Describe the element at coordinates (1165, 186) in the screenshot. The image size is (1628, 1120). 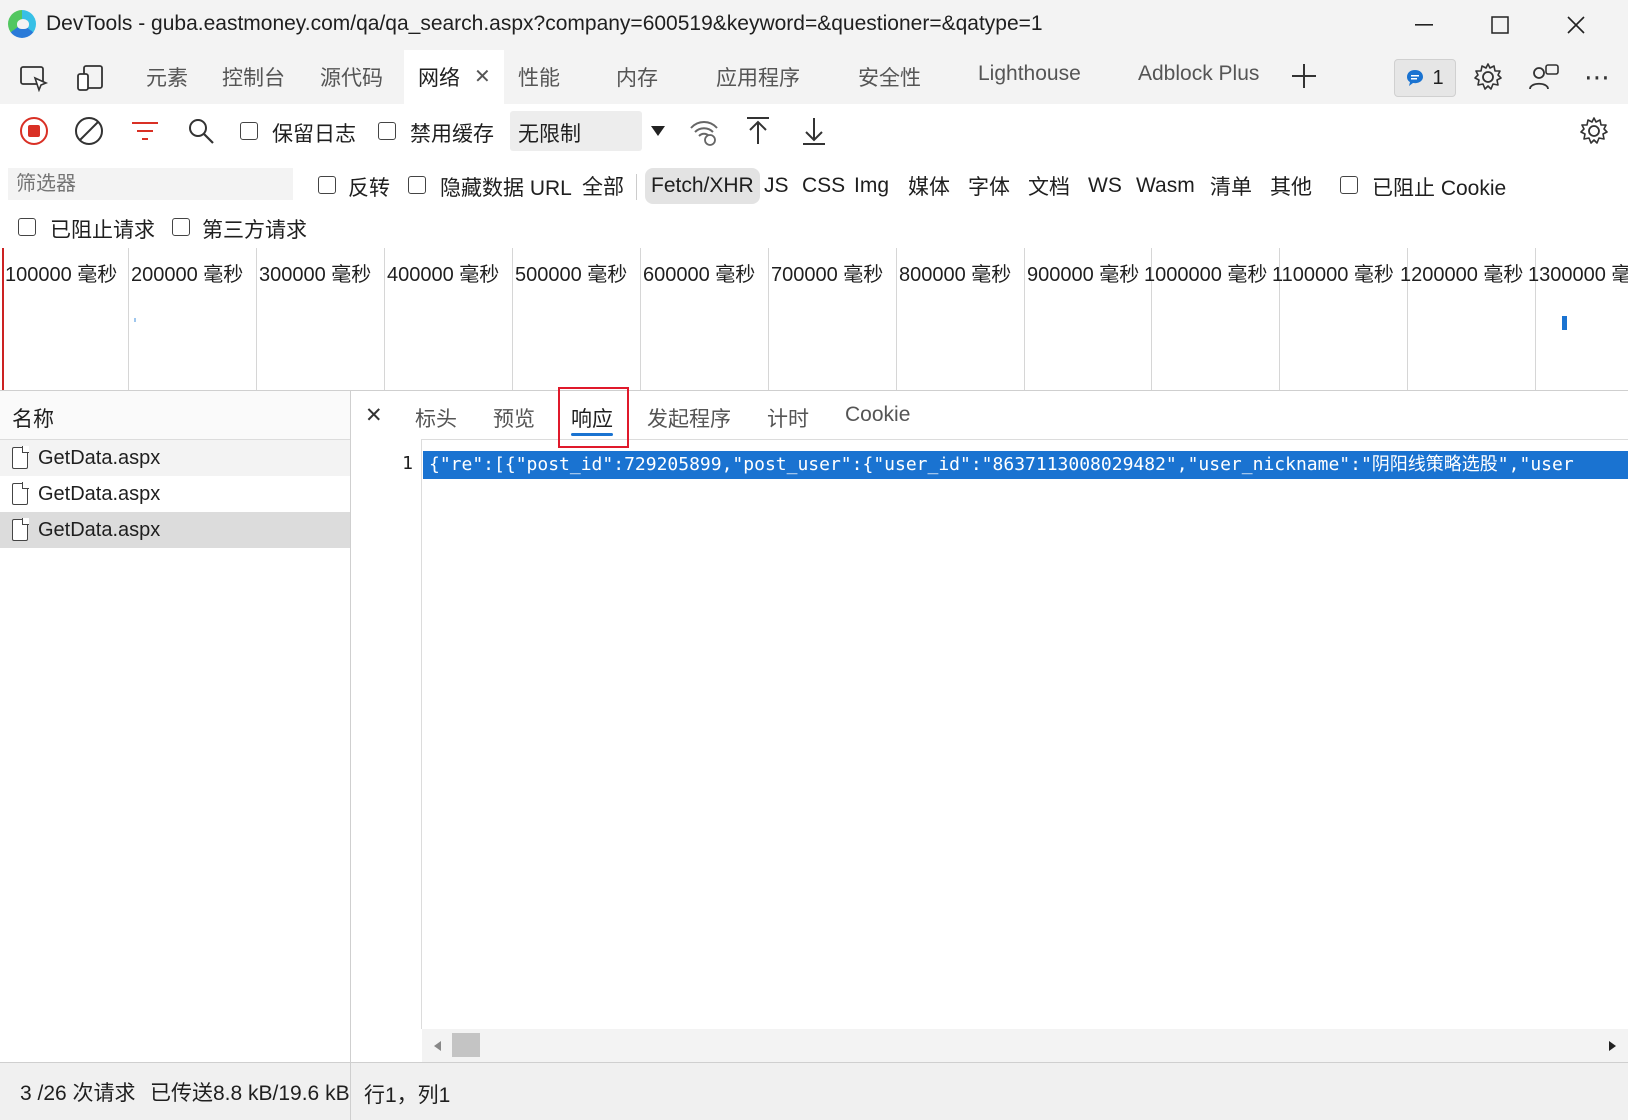
I see `type-filter-wasm: Wasm` at that location.